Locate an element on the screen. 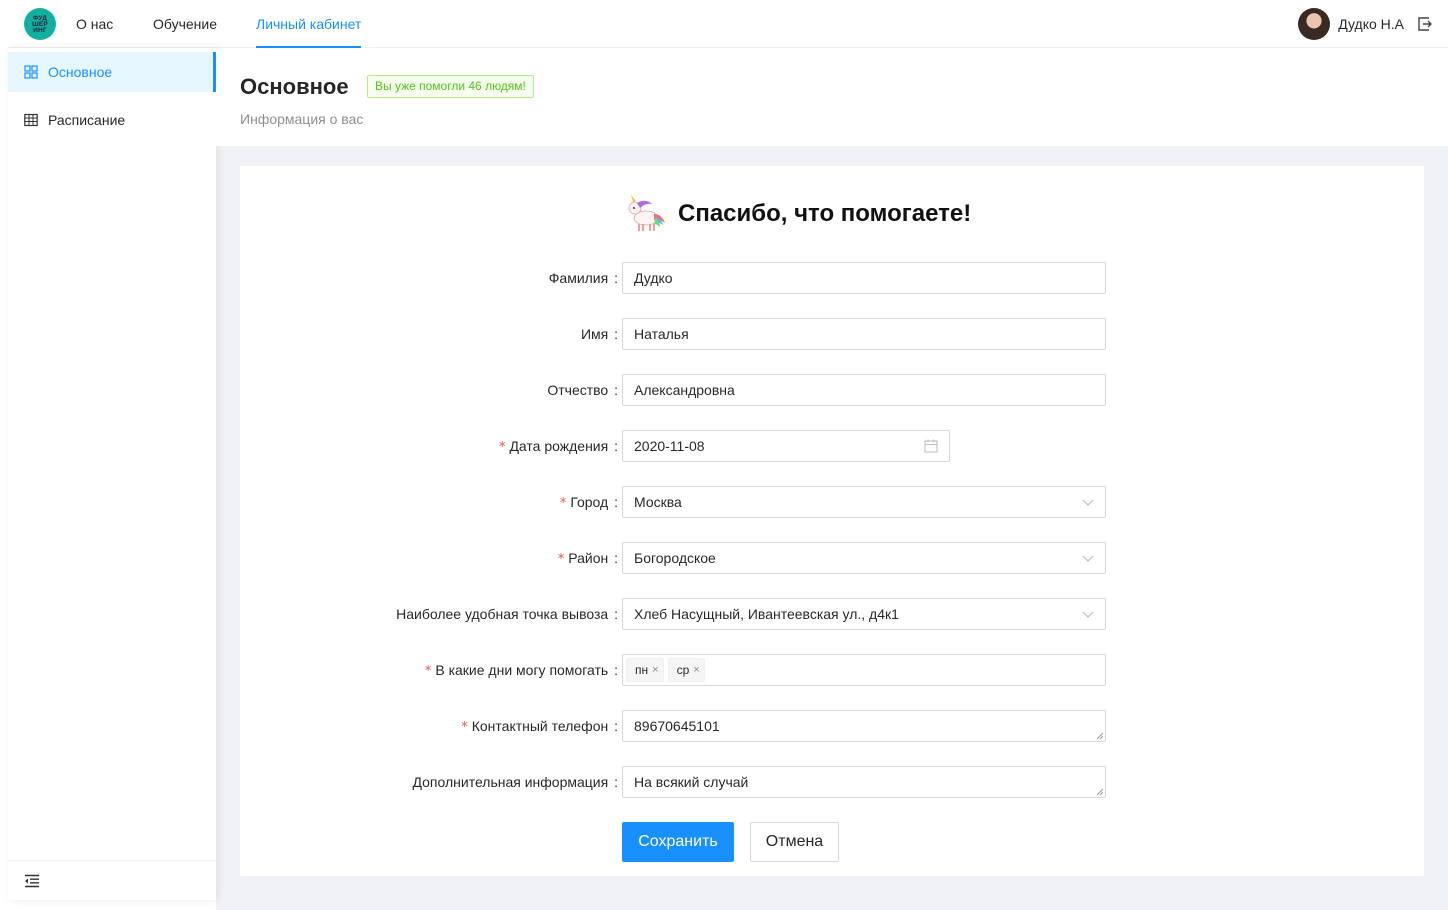  sidebar-item-label: Расписание is located at coordinates (87, 120).